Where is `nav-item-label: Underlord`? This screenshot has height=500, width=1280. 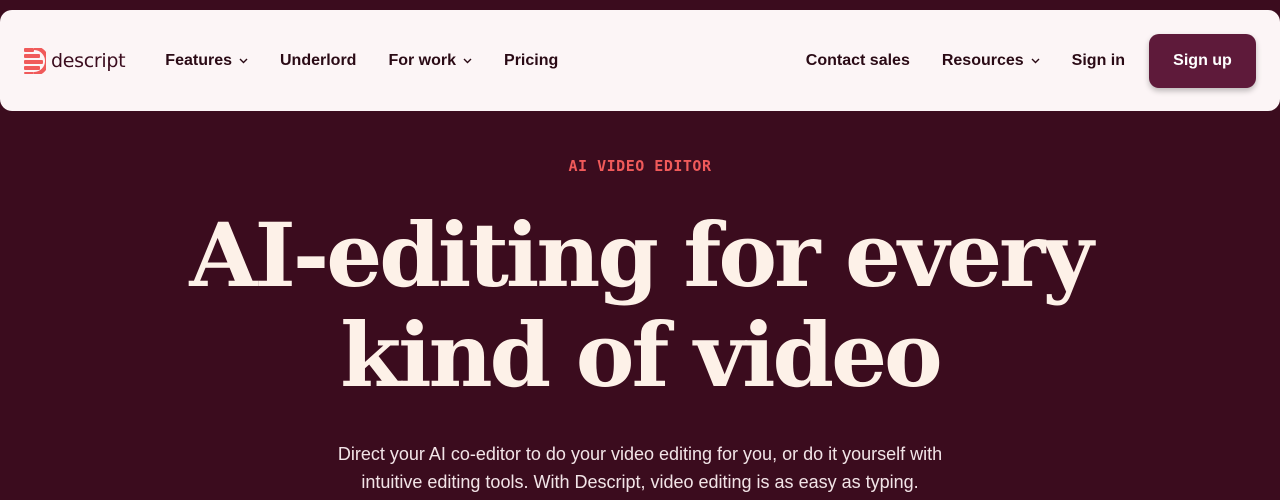 nav-item-label: Underlord is located at coordinates (318, 60).